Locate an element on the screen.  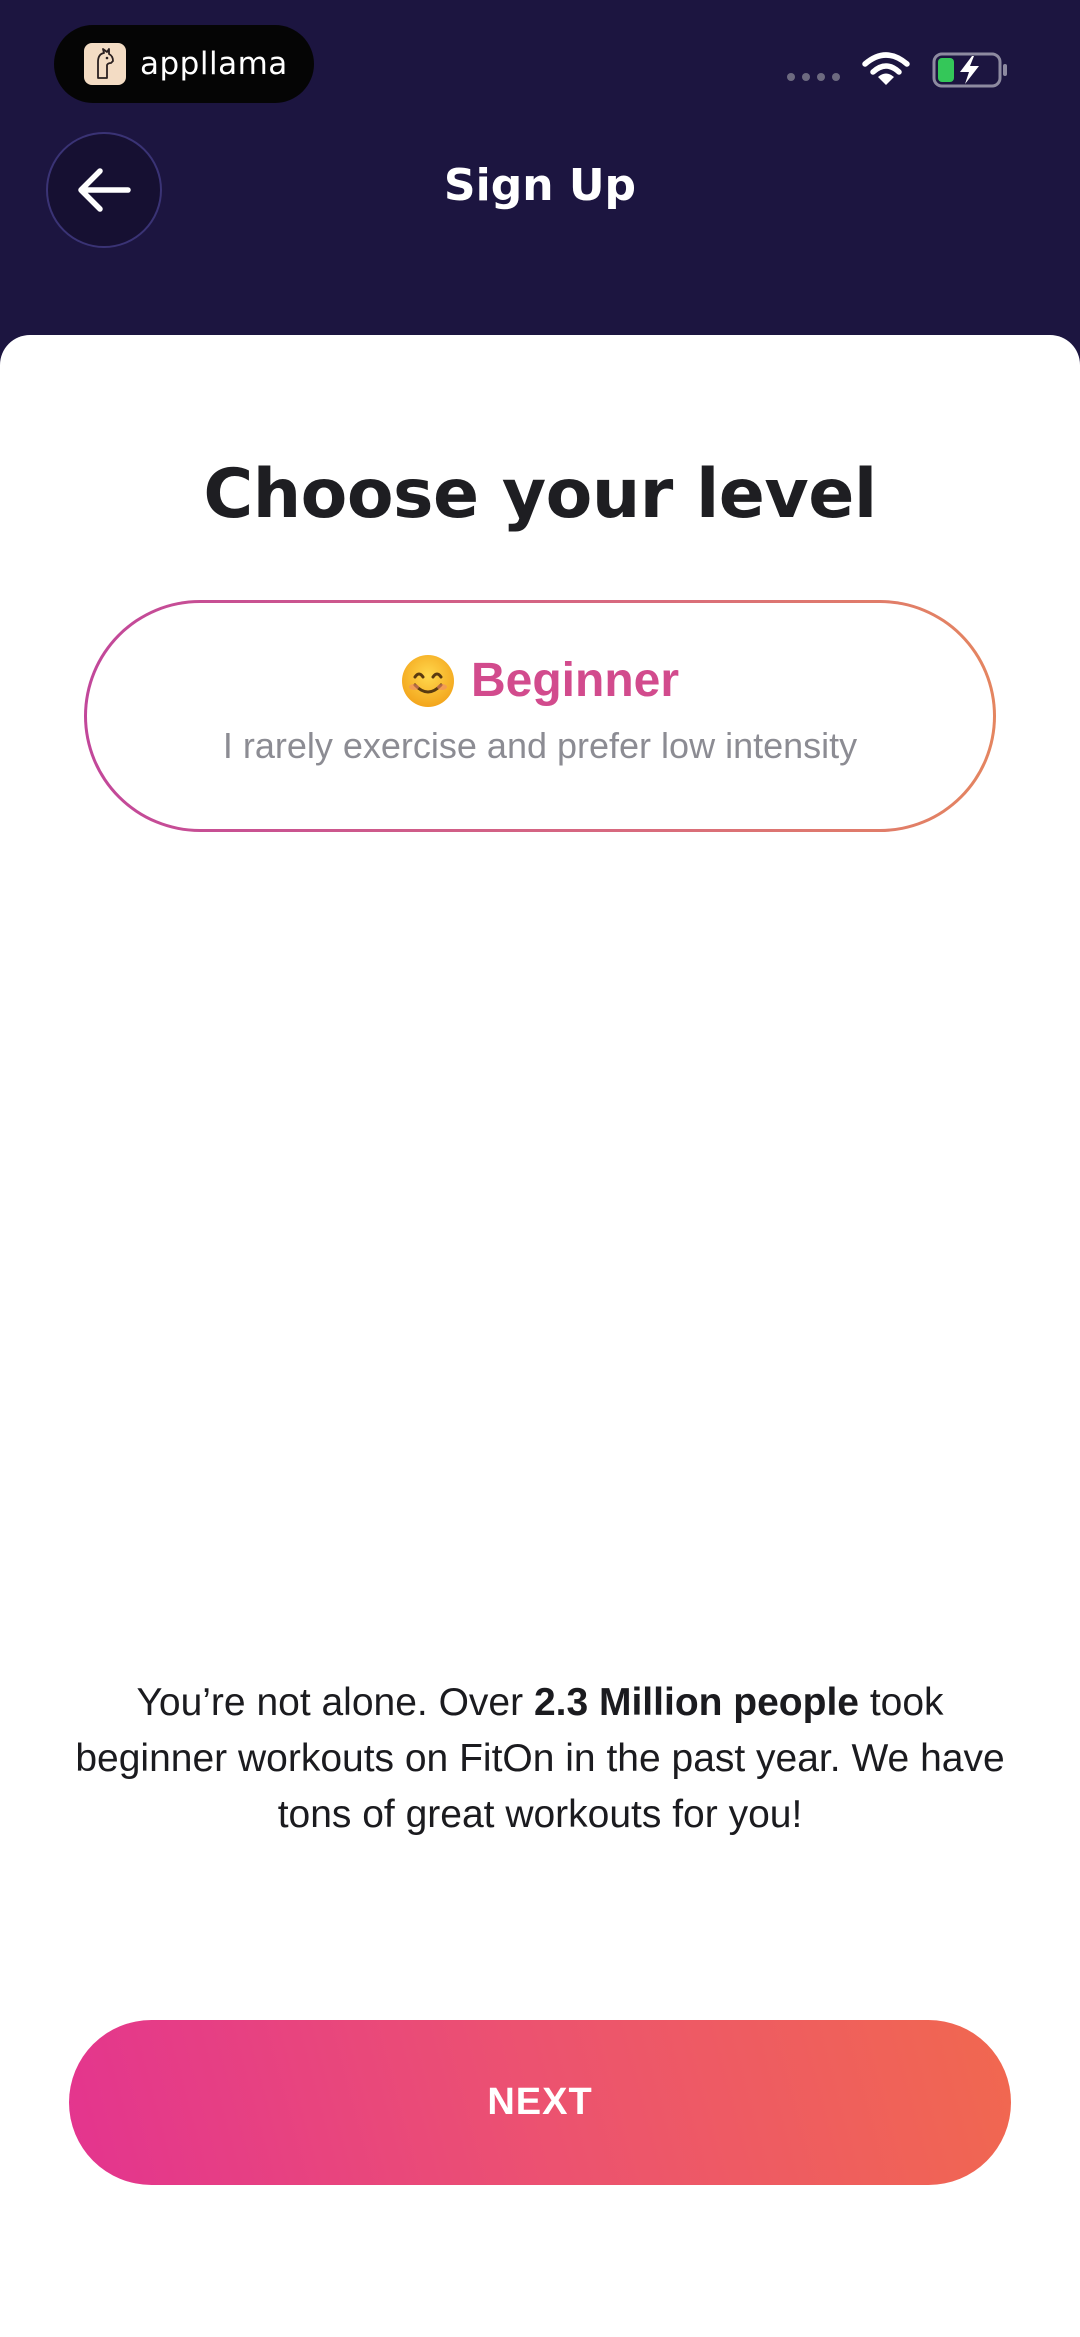
page-title: Sign Up is located at coordinates (540, 185).